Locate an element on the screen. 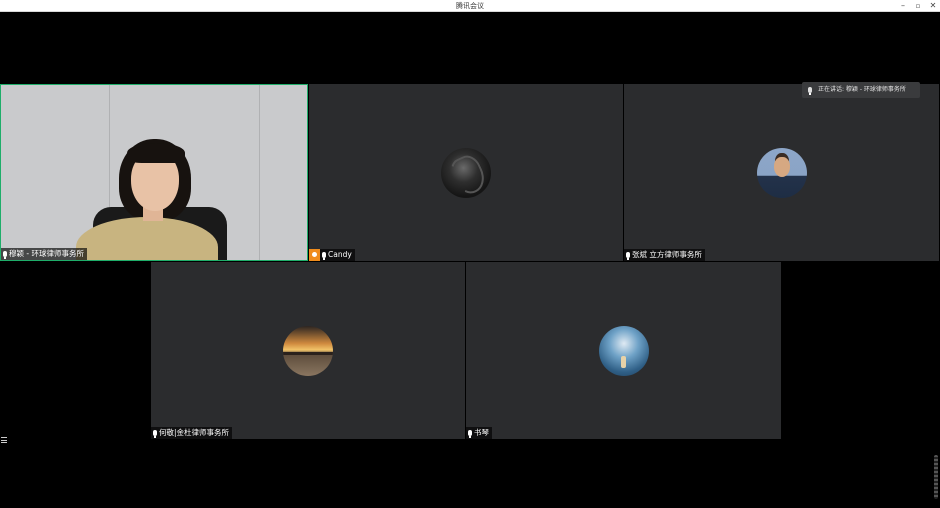  participant-name: 何敬|金杜律师事务所 is located at coordinates (194, 432).